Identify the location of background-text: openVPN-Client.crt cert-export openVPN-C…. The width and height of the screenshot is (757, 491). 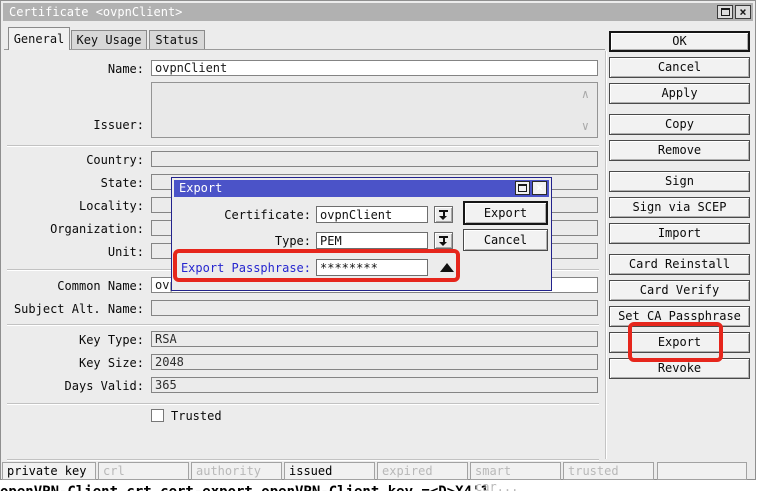
(244, 487).